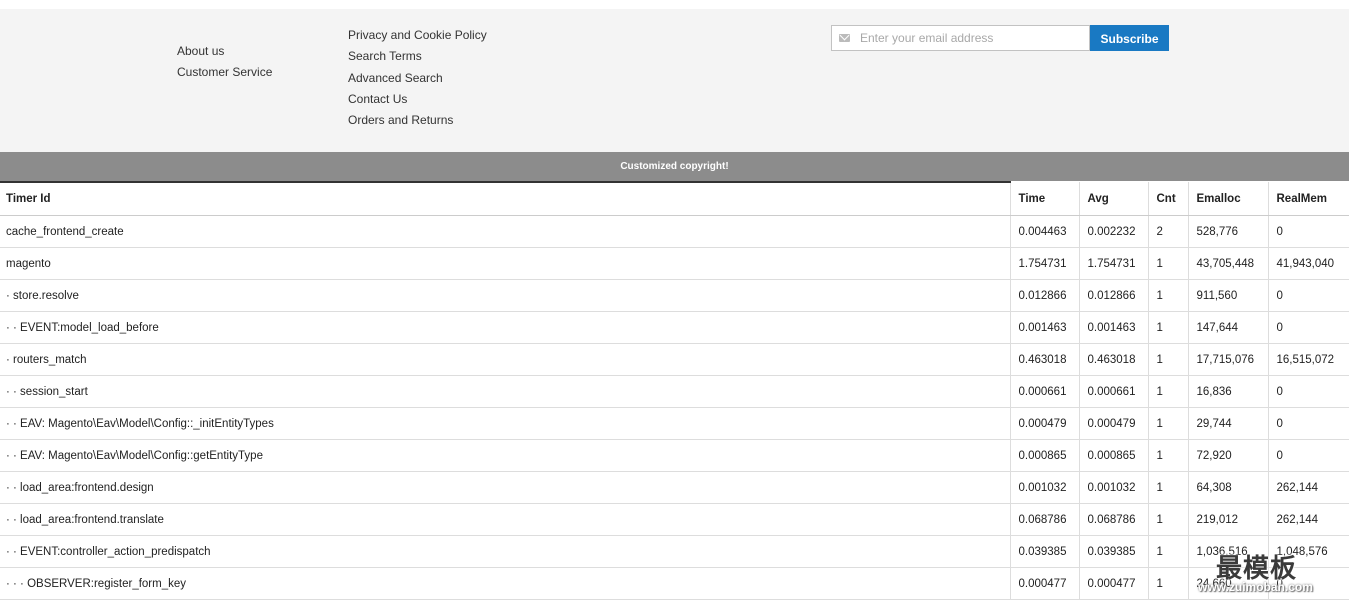  What do you see at coordinates (1308, 359) in the screenshot?
I see `realmem-cell: 16,515,072` at bounding box center [1308, 359].